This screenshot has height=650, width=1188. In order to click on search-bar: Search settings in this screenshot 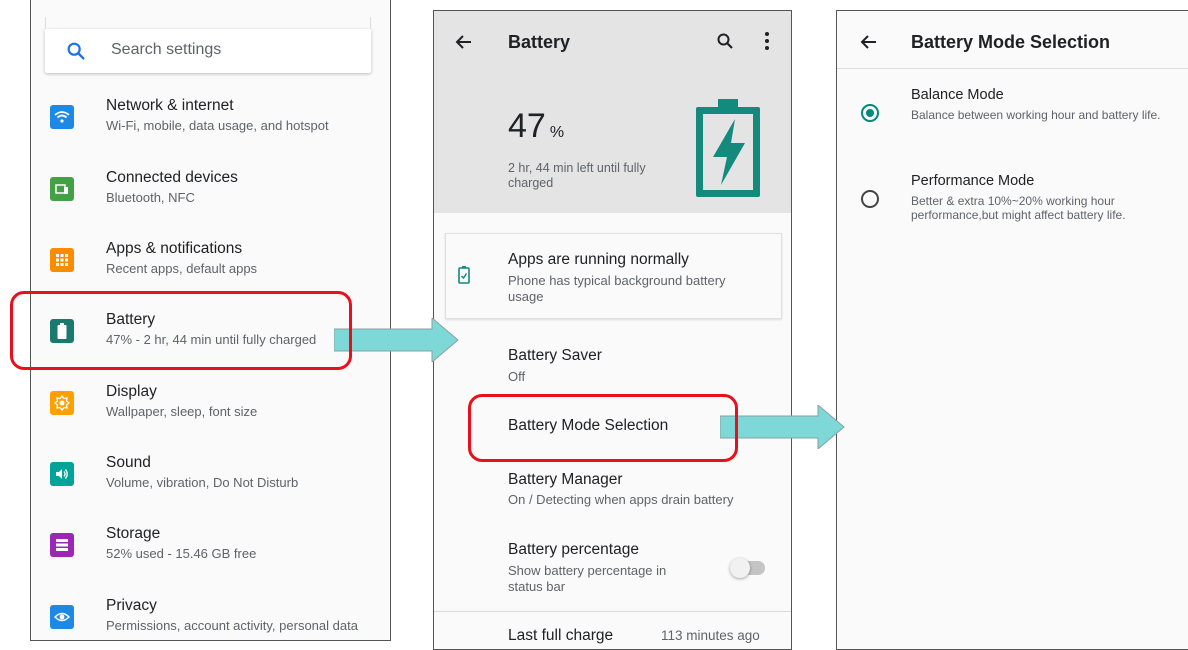, I will do `click(208, 45)`.